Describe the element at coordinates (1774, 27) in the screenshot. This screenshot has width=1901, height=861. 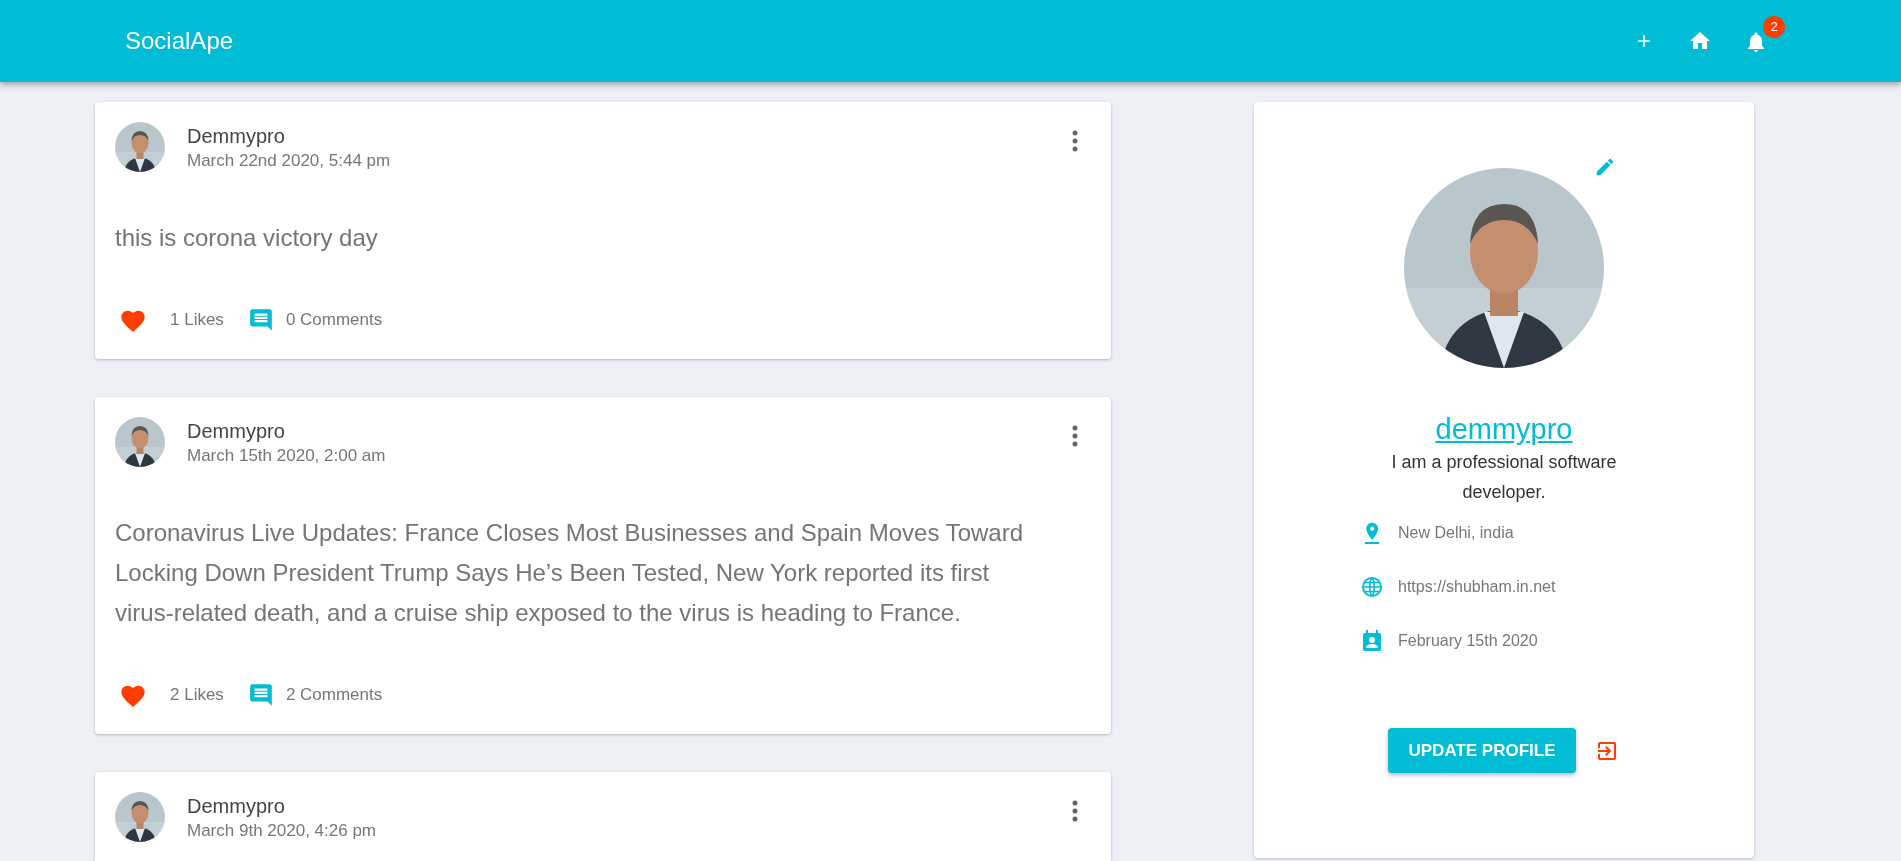
I see `notification-badge: 2` at that location.